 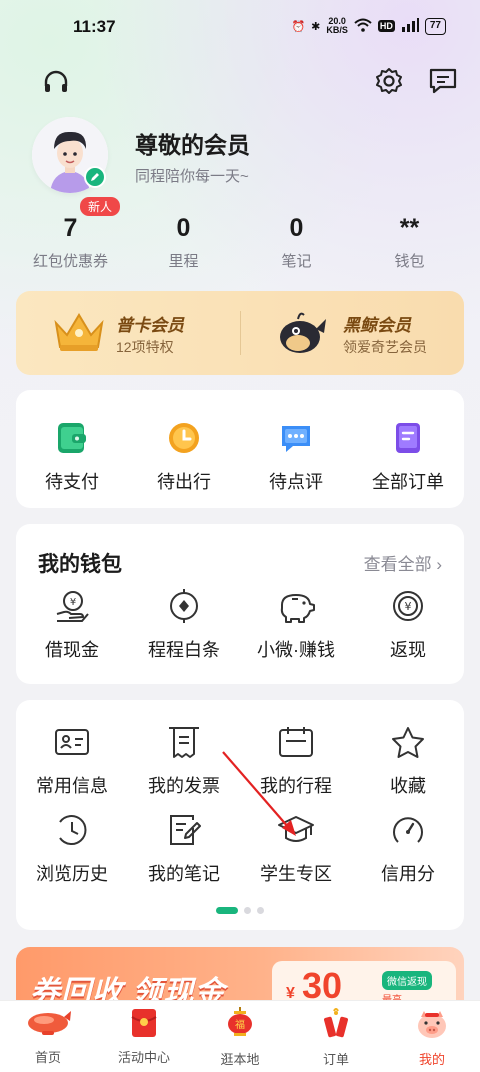 What do you see at coordinates (72, 456) in the screenshot?
I see `order-pending-payment: 待支付` at bounding box center [72, 456].